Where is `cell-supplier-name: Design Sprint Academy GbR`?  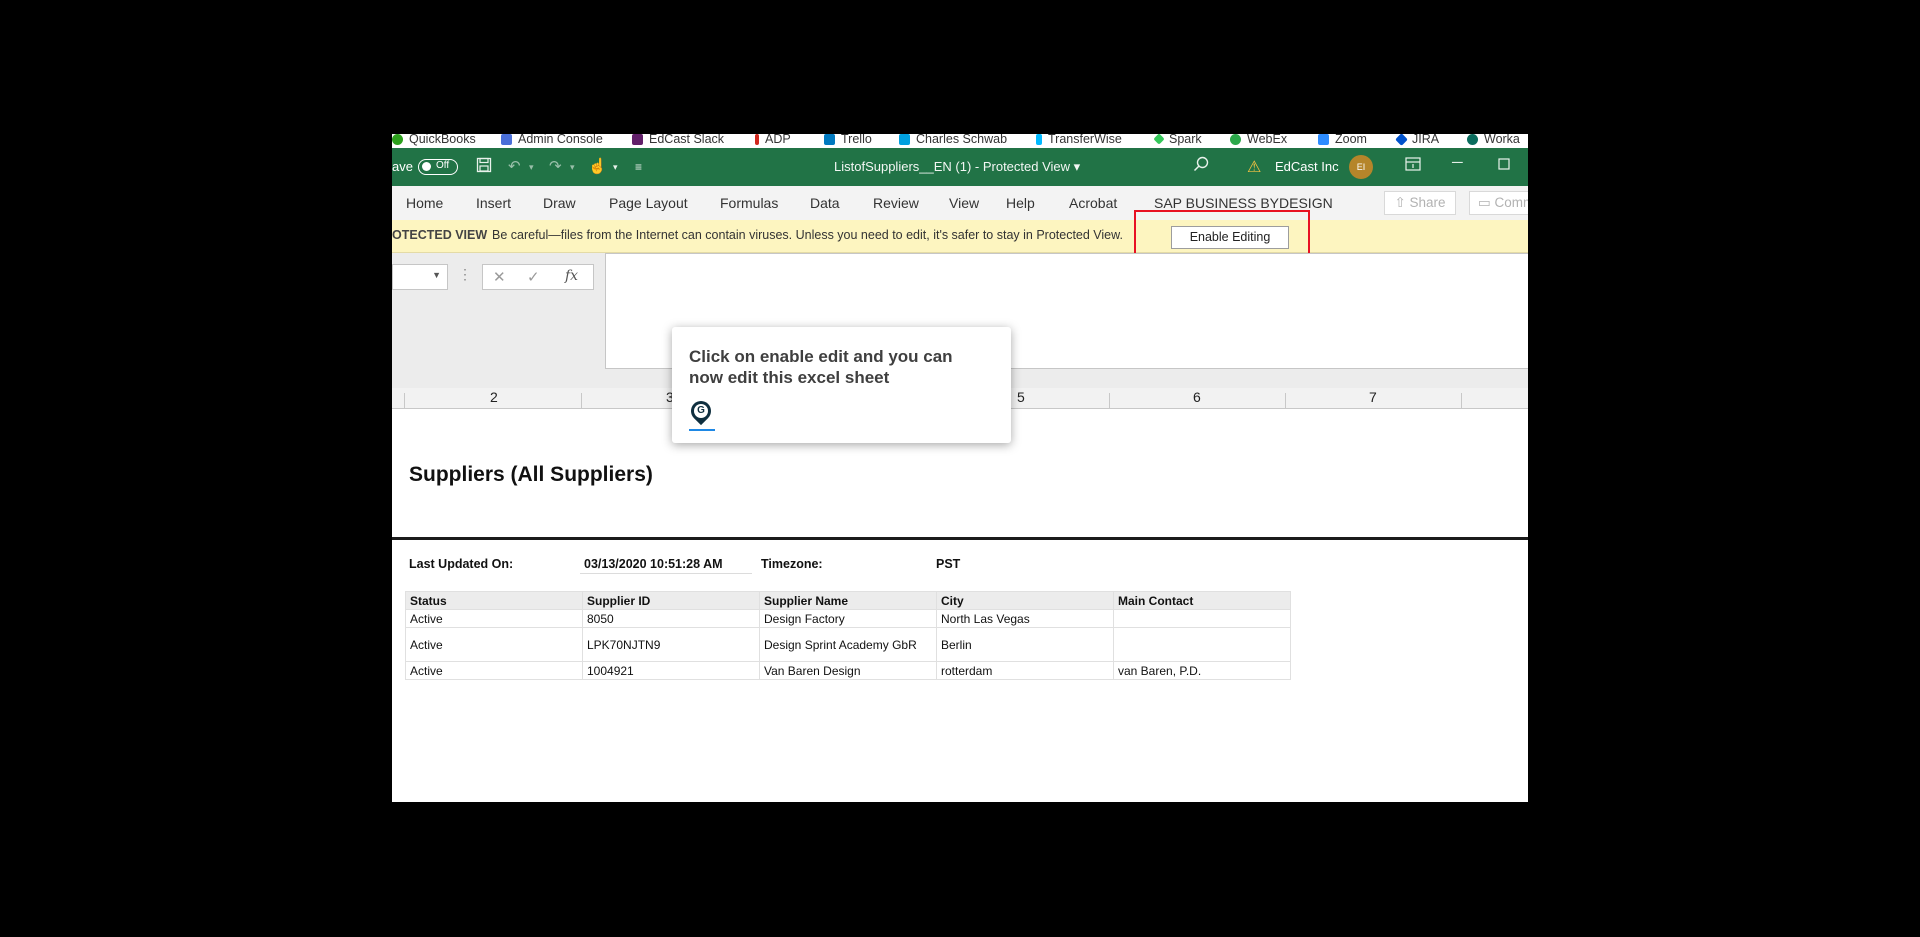
cell-supplier-name: Design Sprint Academy GbR is located at coordinates (848, 644).